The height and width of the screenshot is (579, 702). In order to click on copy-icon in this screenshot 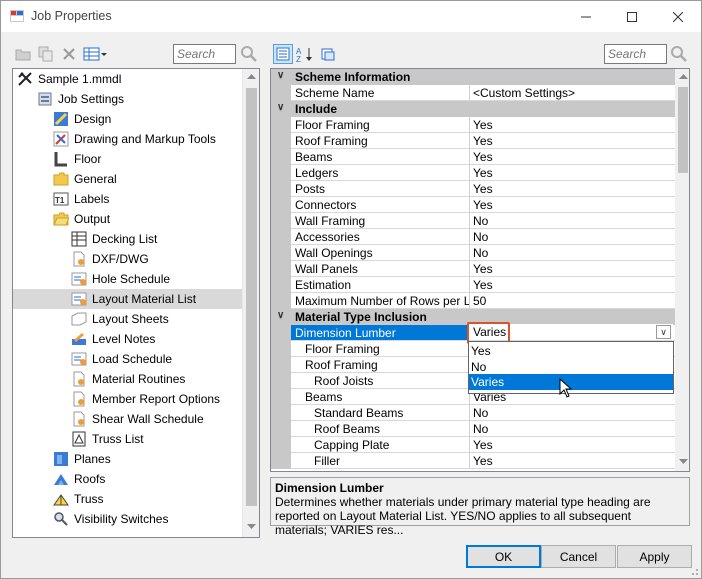, I will do `click(46, 54)`.